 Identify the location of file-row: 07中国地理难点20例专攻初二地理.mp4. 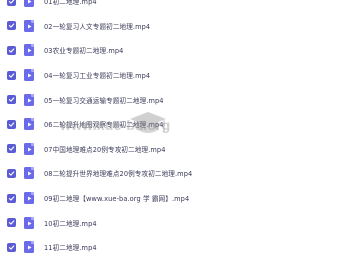
(170, 149).